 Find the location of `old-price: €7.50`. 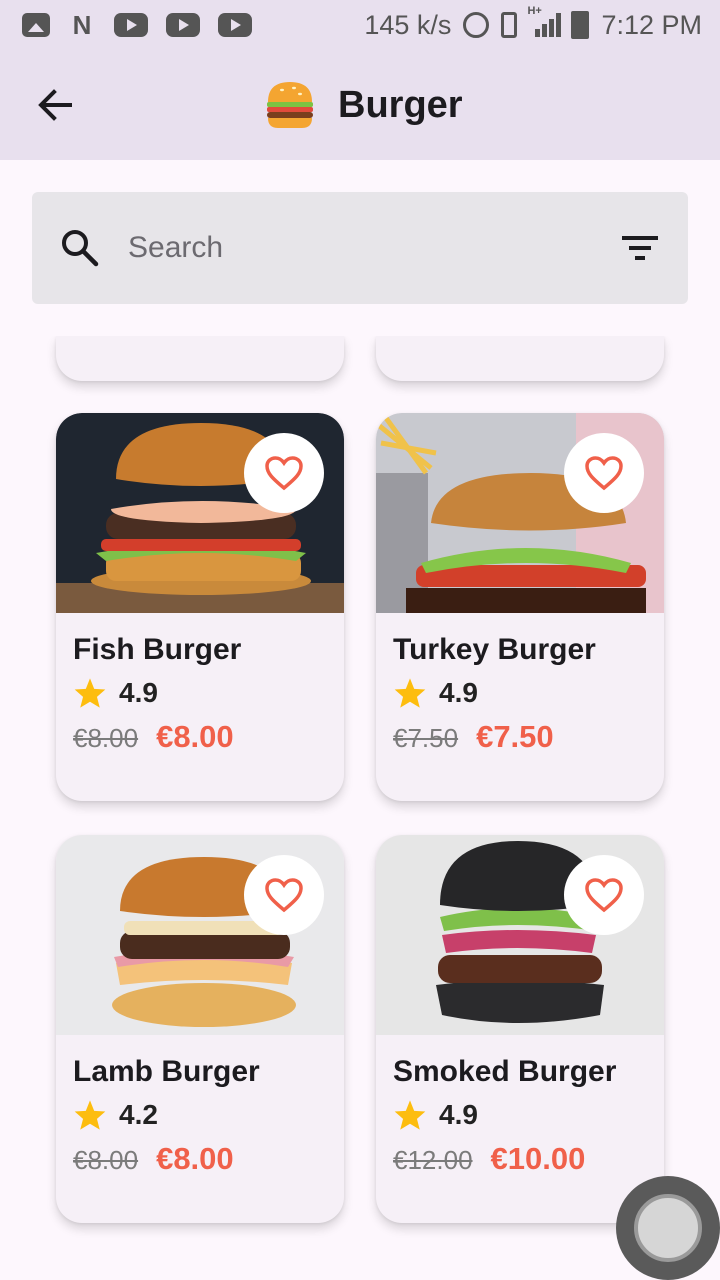

old-price: €7.50 is located at coordinates (426, 738).